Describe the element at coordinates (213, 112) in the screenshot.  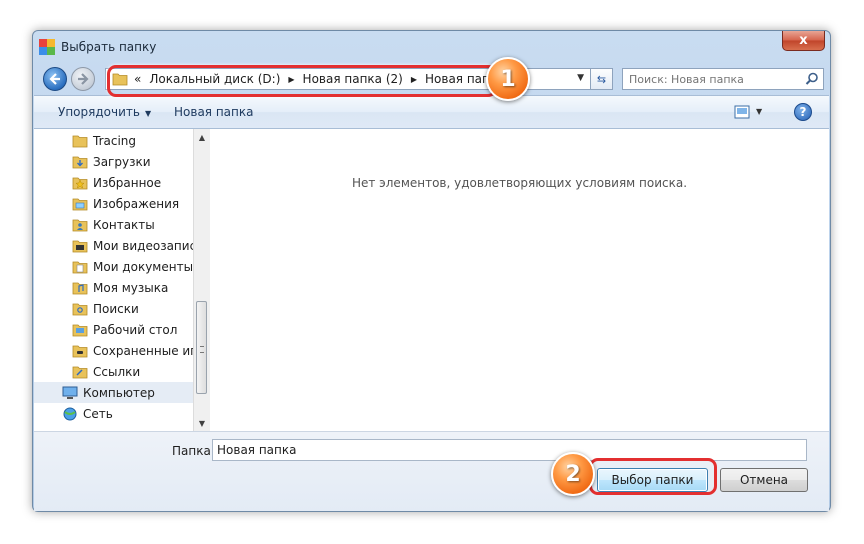
I see `new-folder-button: Новая папка` at that location.